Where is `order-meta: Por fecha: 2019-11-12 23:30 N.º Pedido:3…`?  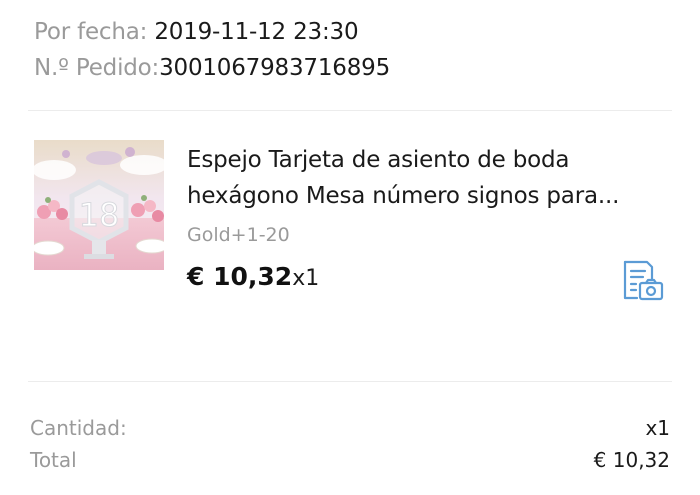
order-meta: Por fecha: 2019-11-12 23:30 N.º Pedido:3… is located at coordinates (212, 50).